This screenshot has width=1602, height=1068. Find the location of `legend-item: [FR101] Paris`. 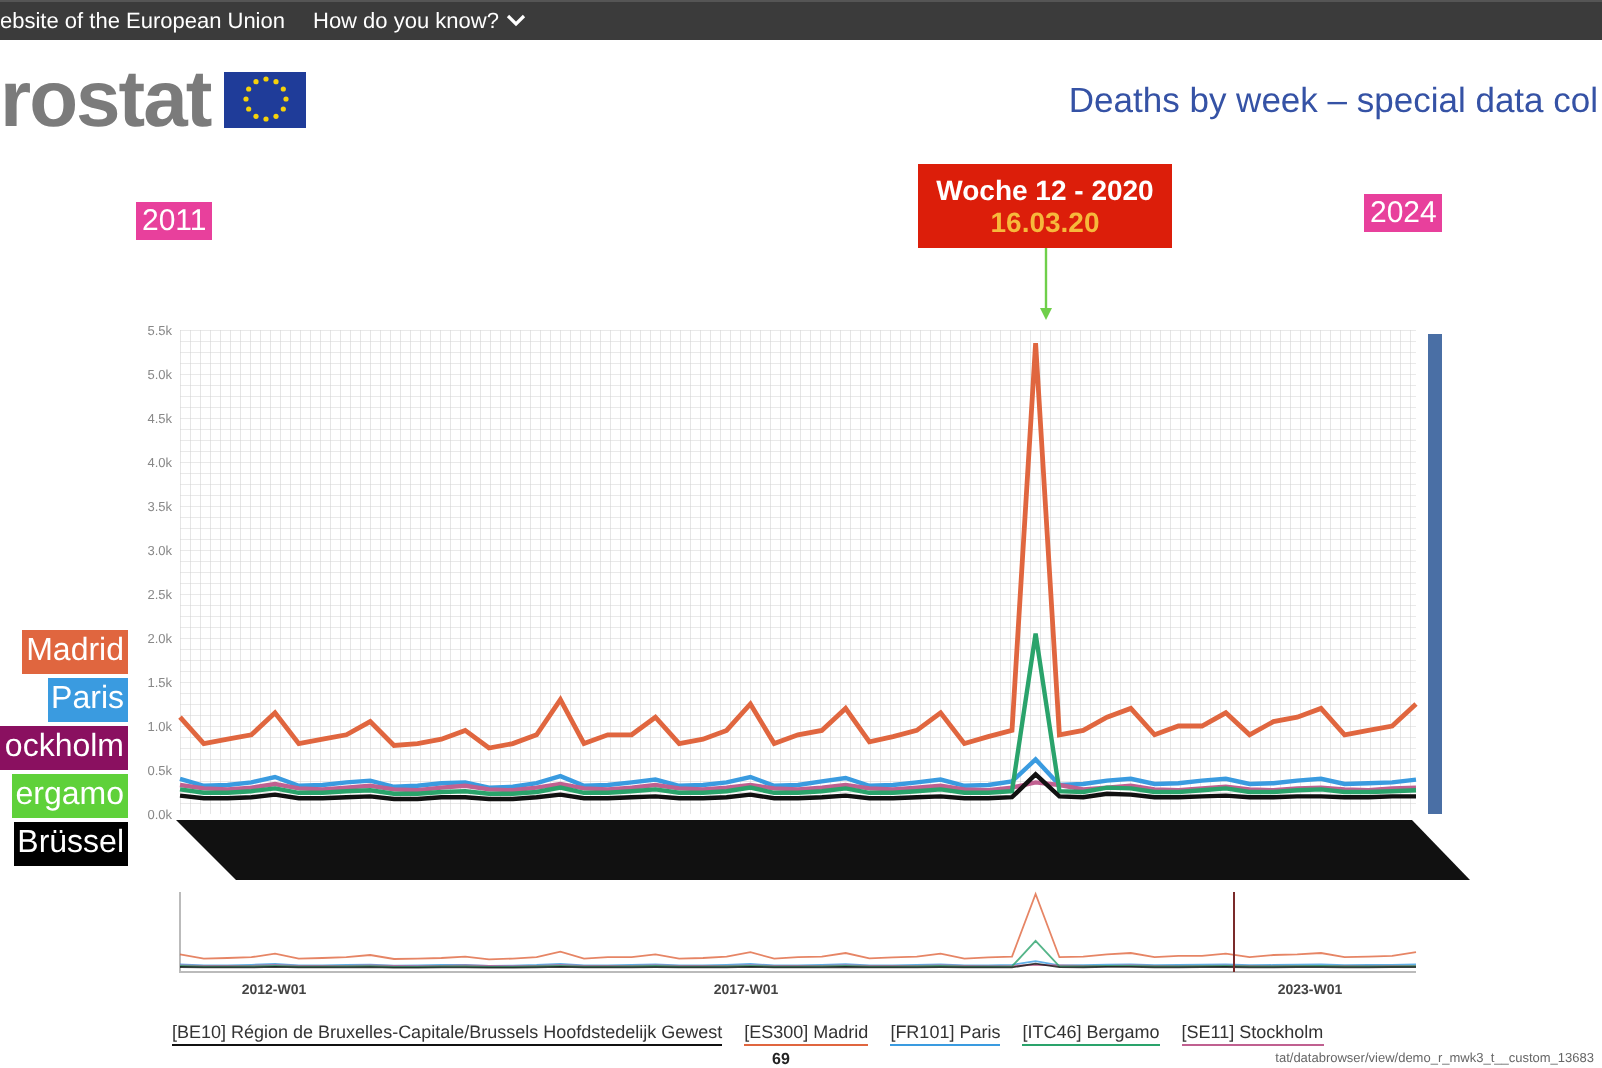

legend-item: [FR101] Paris is located at coordinates (945, 1033).